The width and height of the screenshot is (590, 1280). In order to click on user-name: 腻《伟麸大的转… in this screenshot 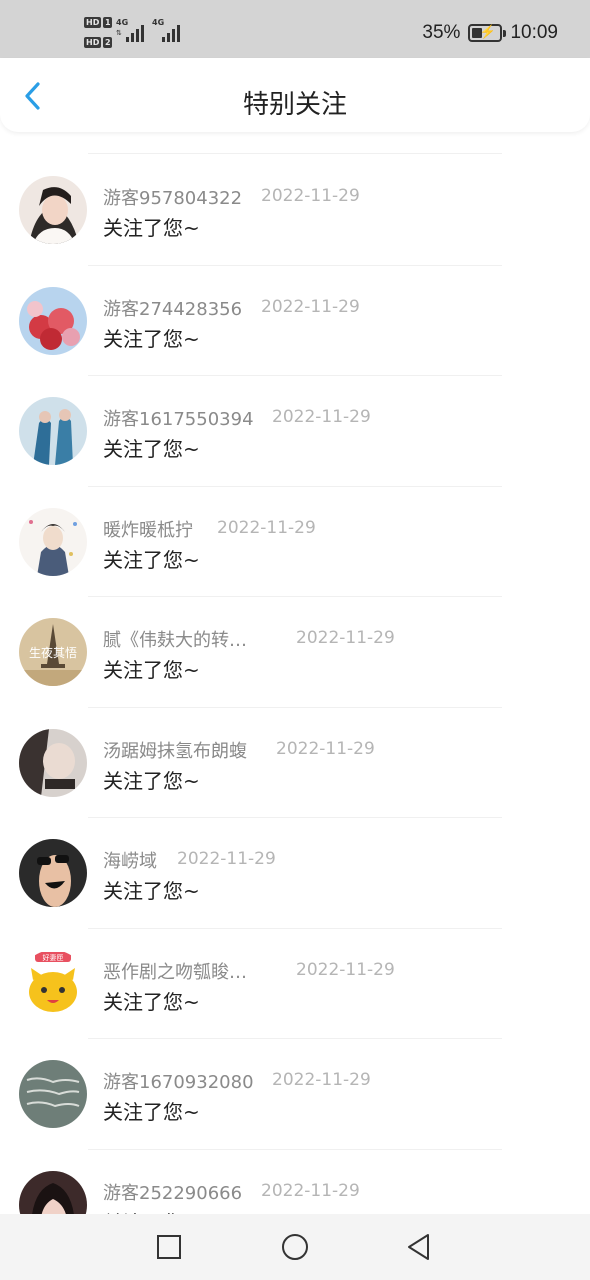, I will do `click(175, 639)`.